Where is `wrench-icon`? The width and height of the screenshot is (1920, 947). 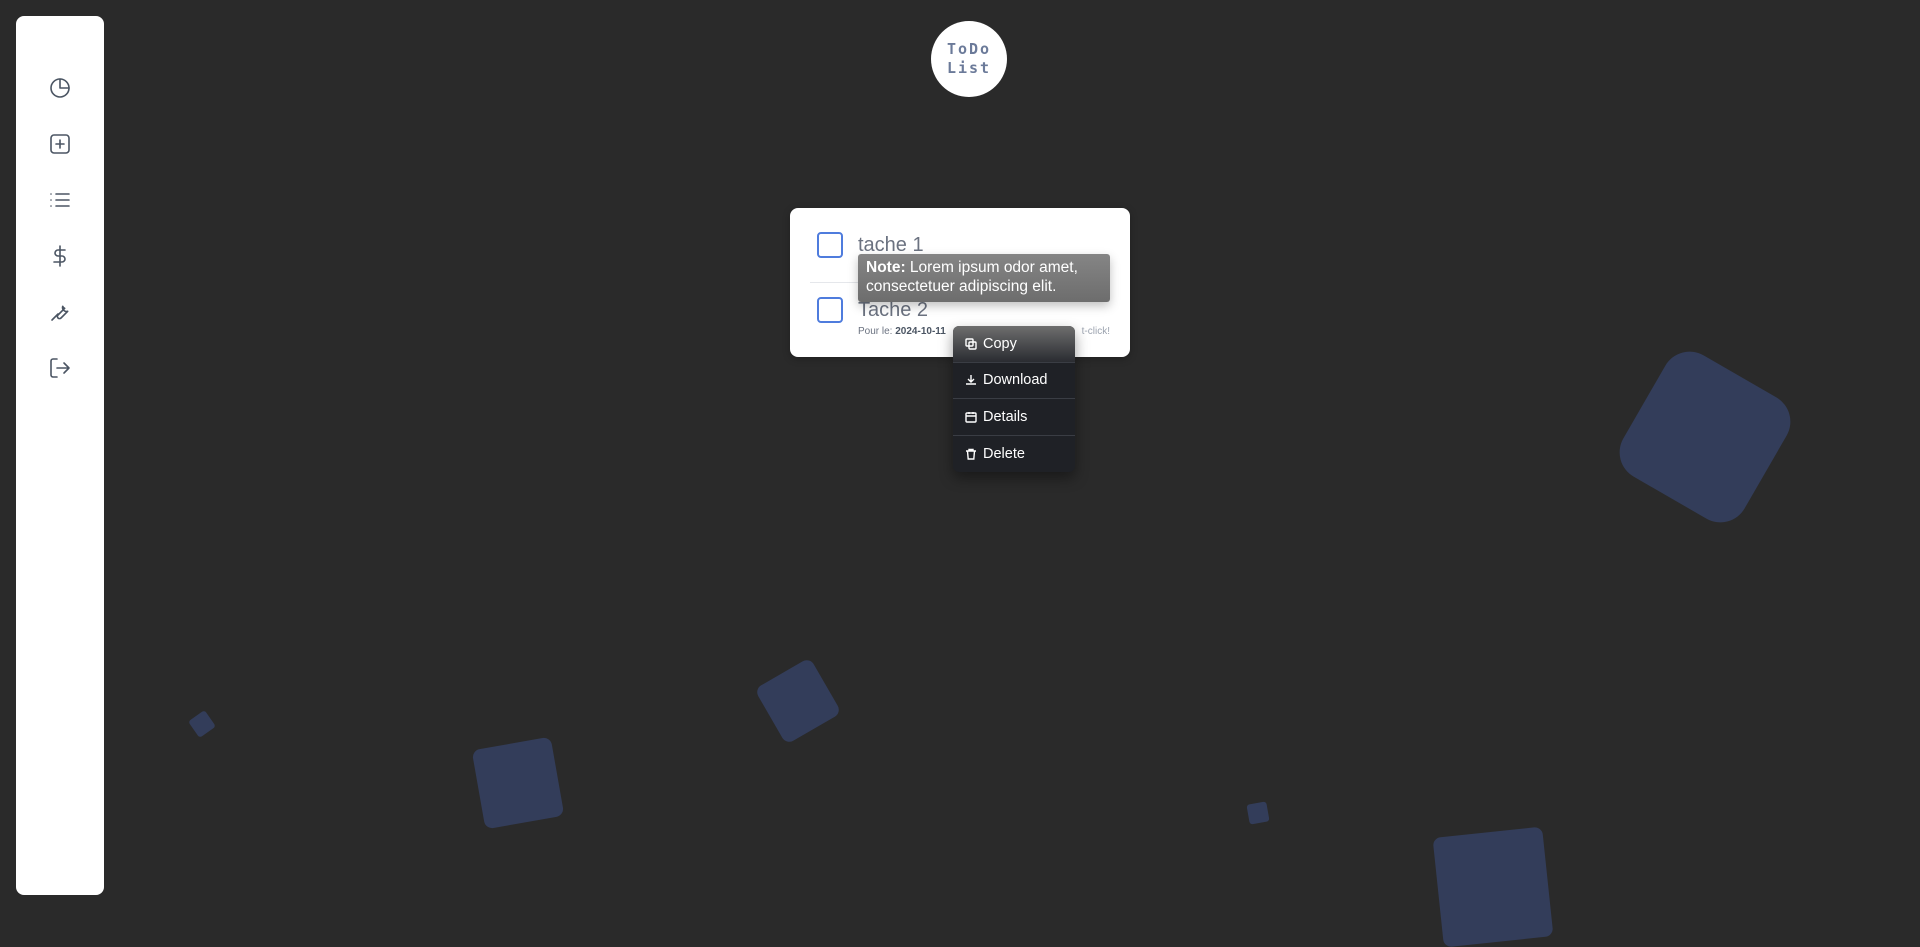 wrench-icon is located at coordinates (60, 312).